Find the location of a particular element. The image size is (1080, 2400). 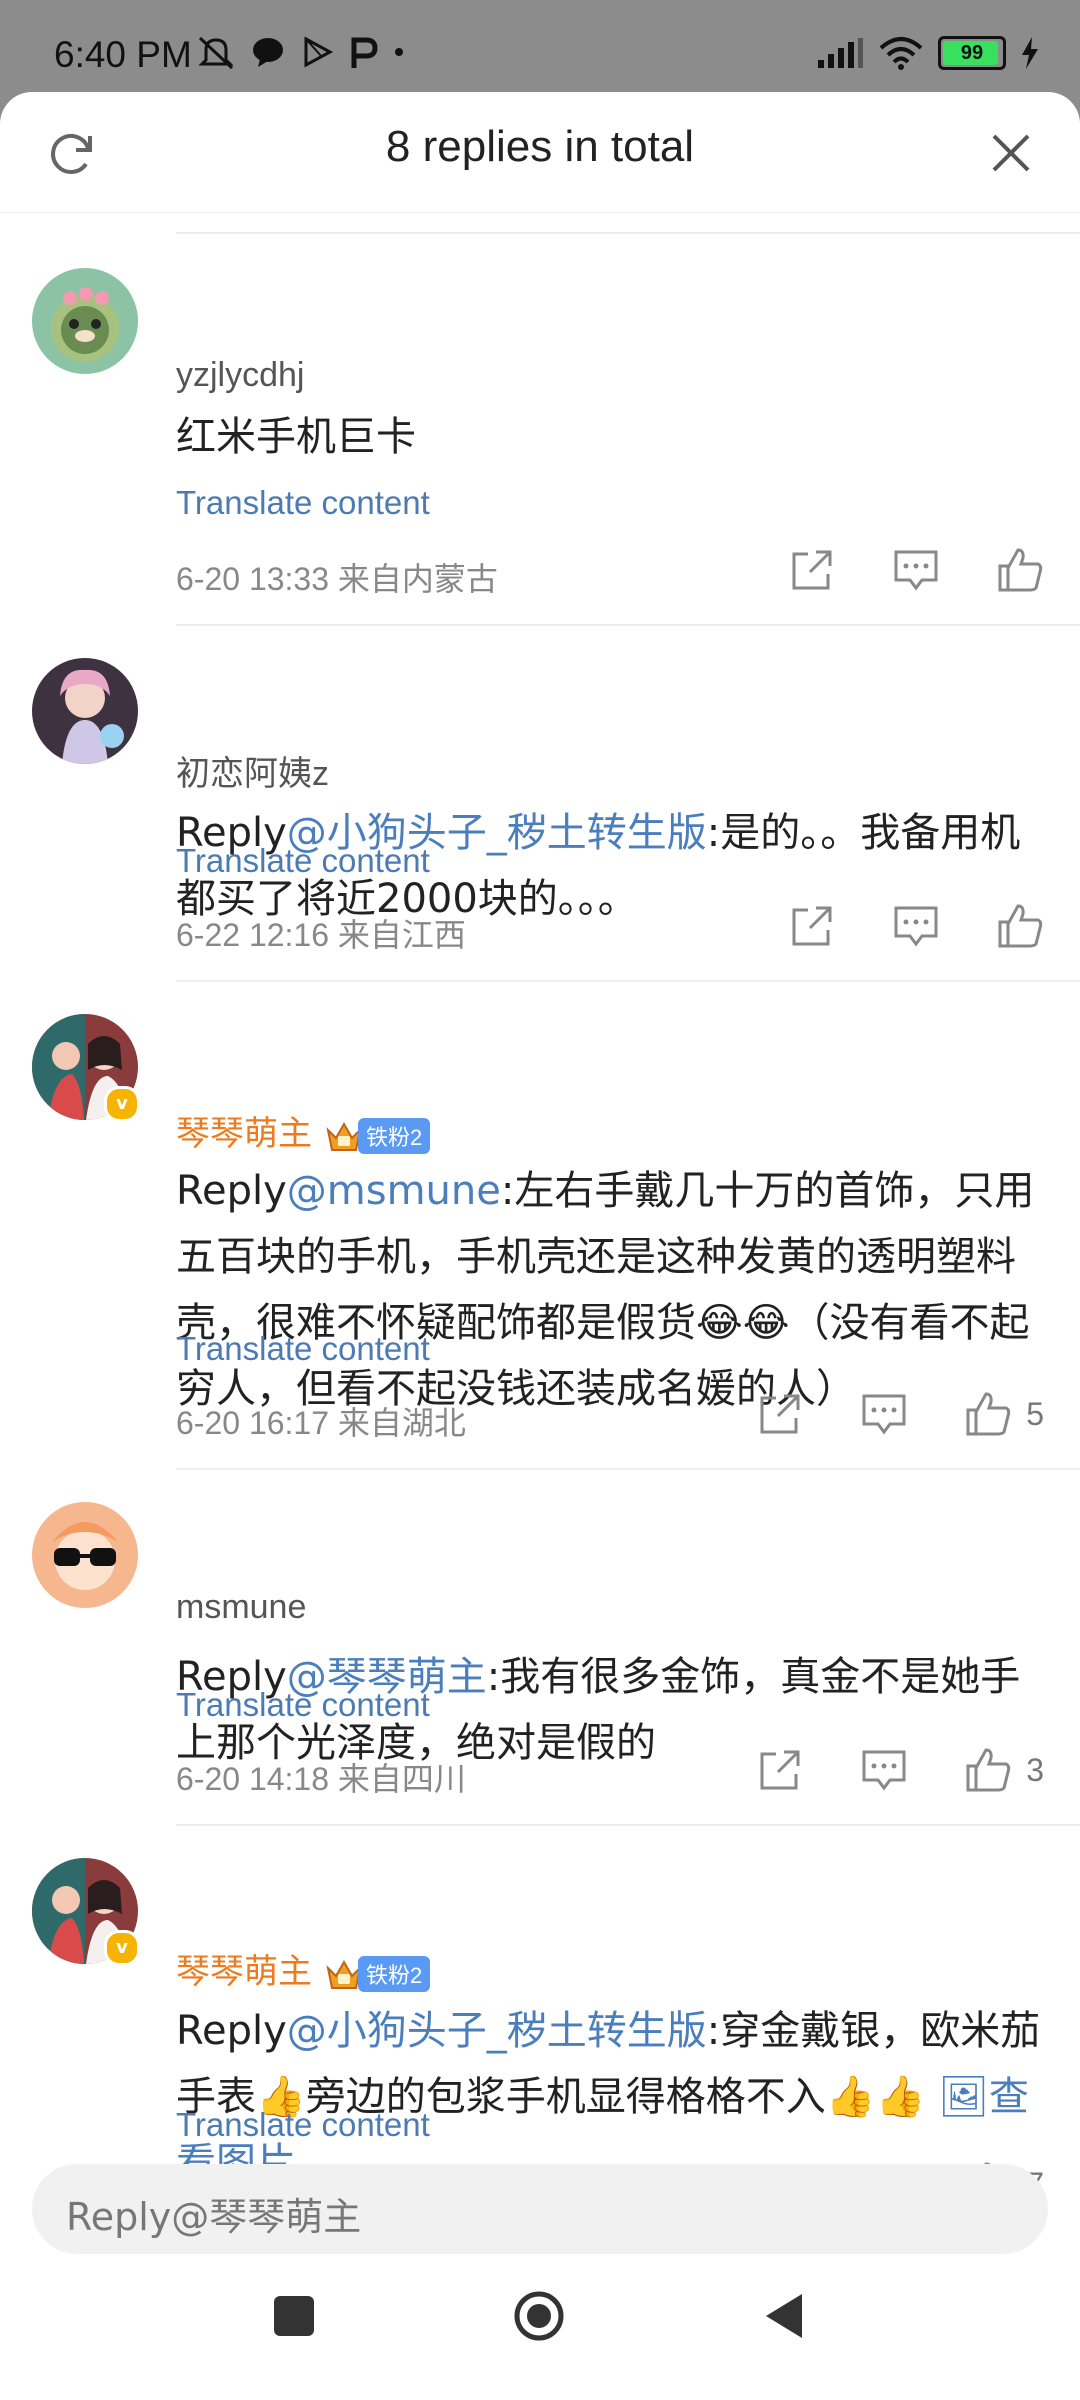

close-icon is located at coordinates (1011, 153).